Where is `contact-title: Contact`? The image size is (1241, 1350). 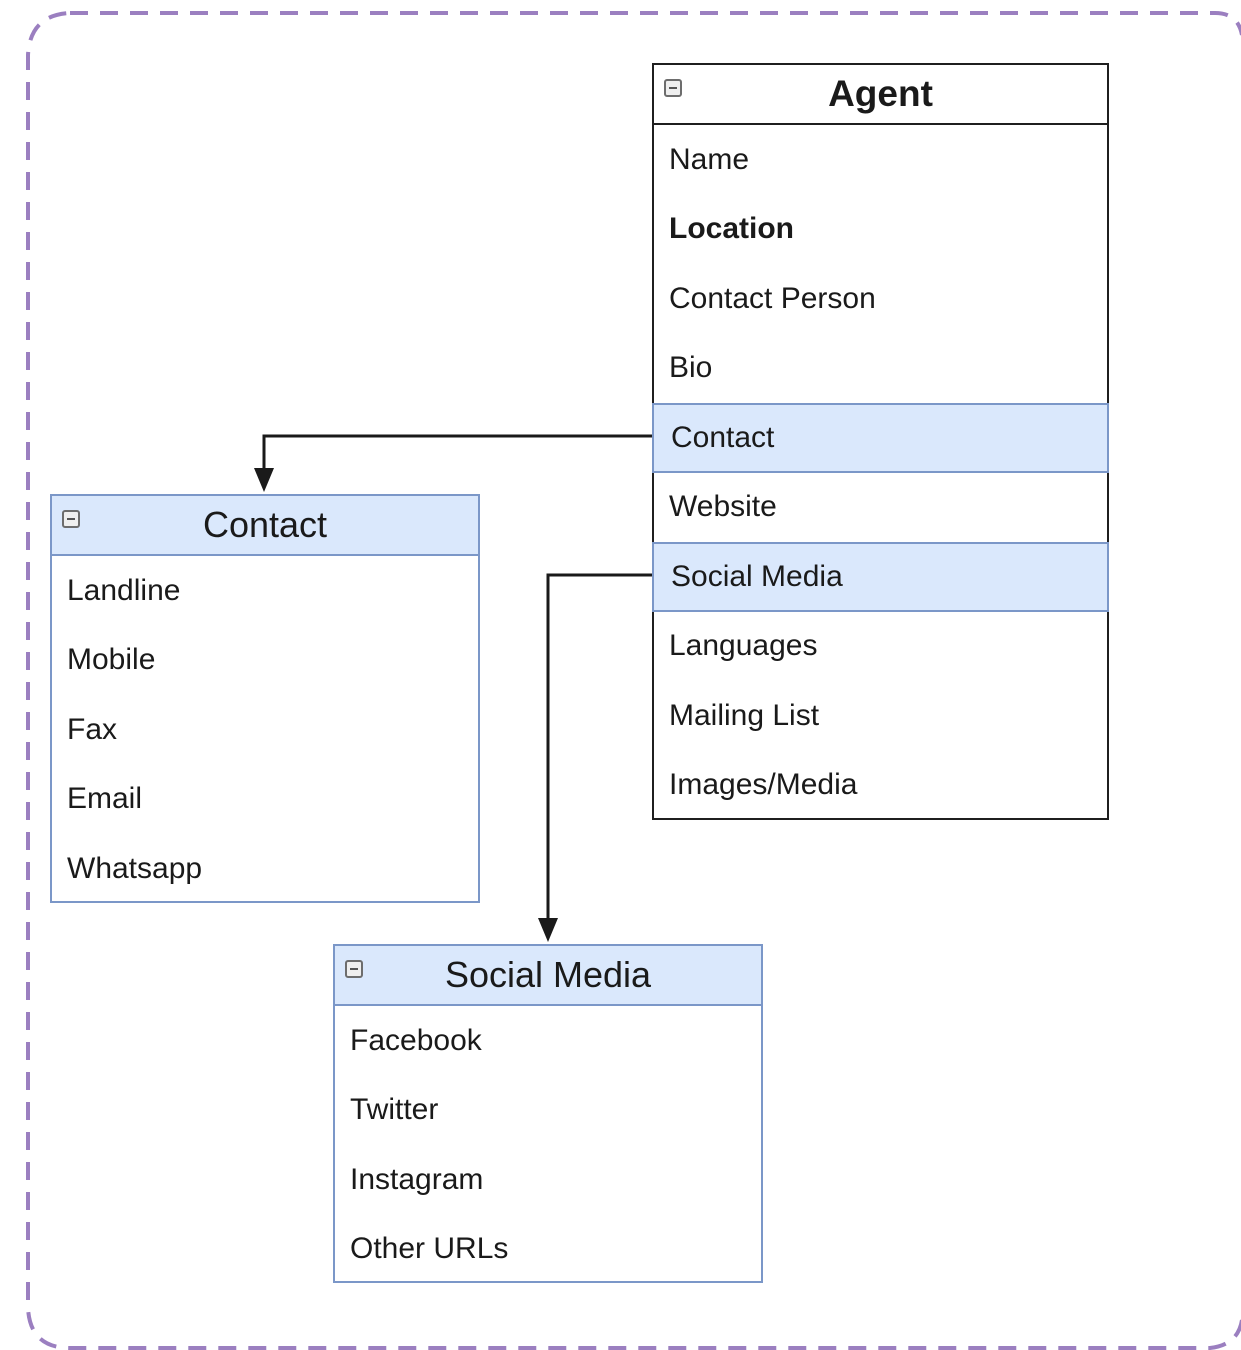 contact-title: Contact is located at coordinates (265, 524).